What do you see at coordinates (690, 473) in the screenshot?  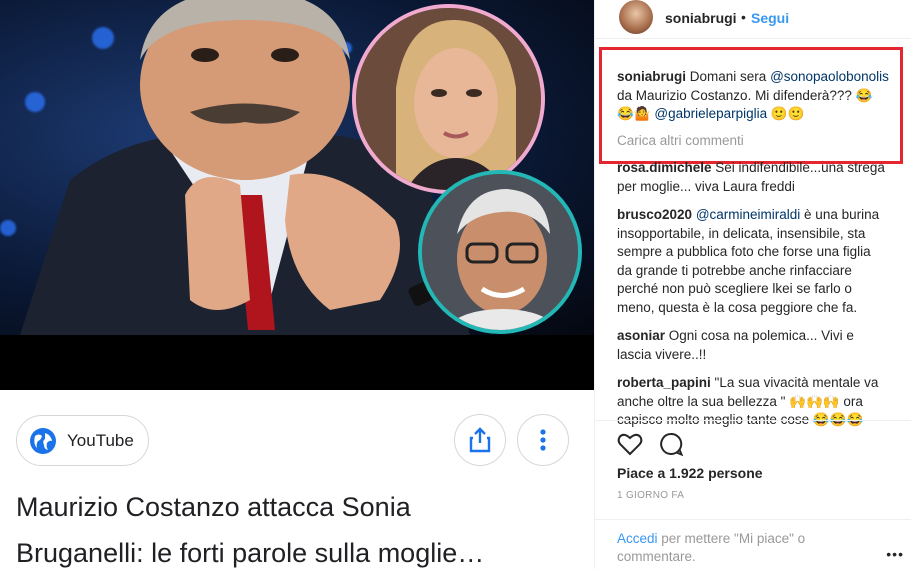 I see `likes-count: Piace a 1.922 persone` at bounding box center [690, 473].